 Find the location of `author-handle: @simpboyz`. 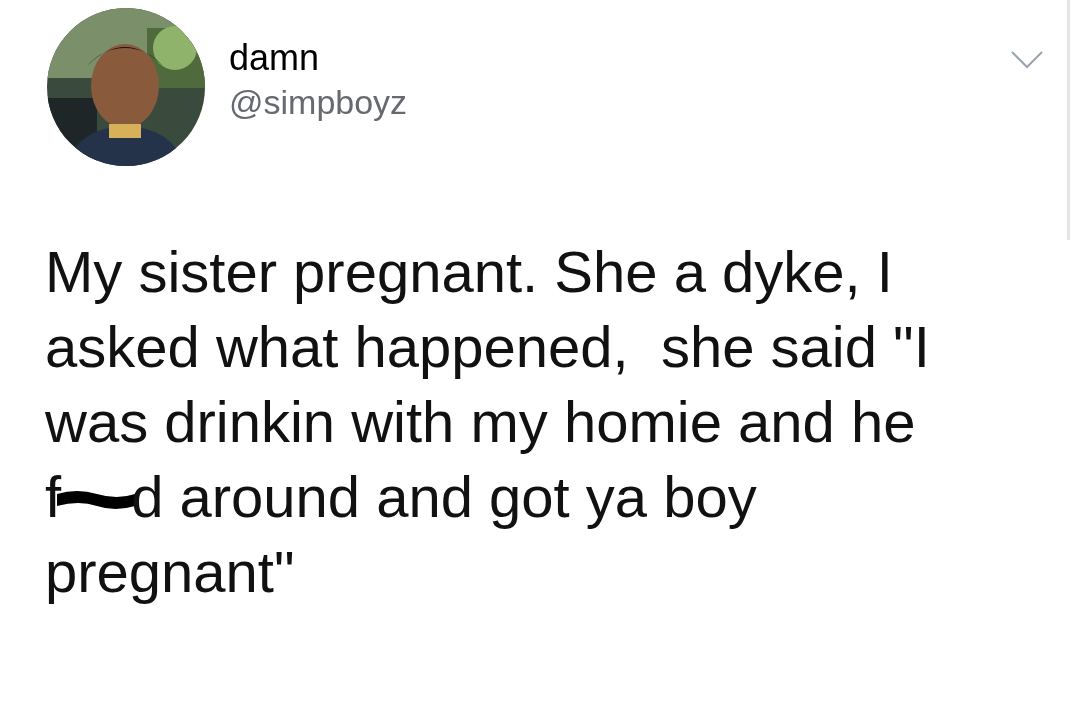

author-handle: @simpboyz is located at coordinates (318, 102).